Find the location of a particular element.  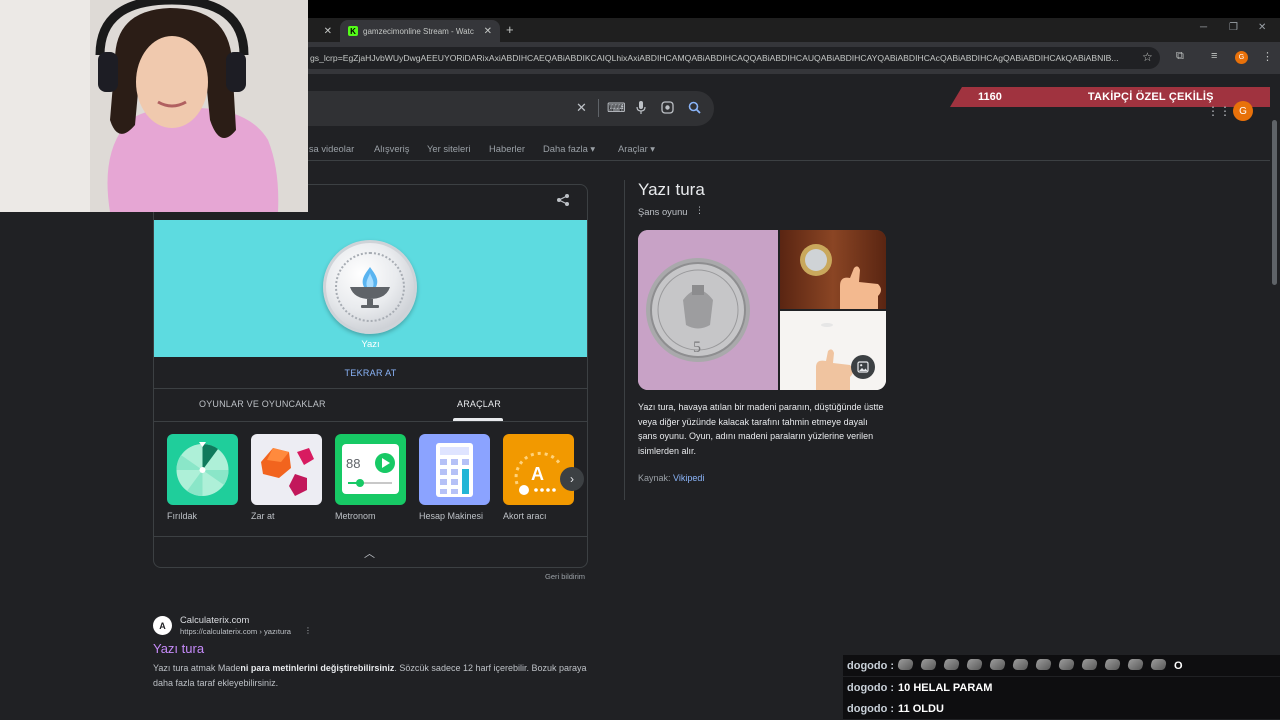

tab-tools: Araçlar ▾ is located at coordinates (636, 149).